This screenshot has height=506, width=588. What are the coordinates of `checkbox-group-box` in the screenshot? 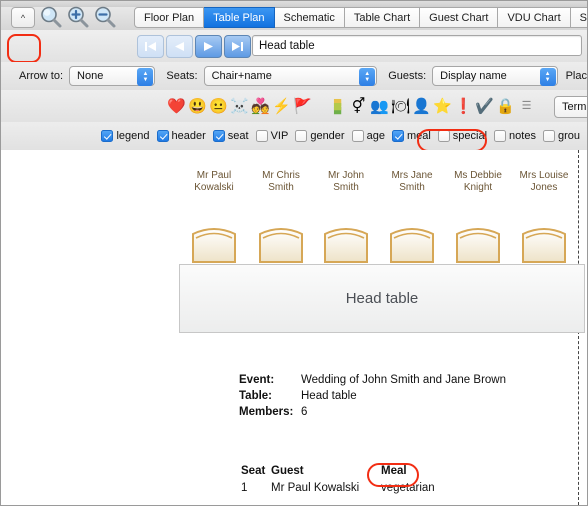 It's located at (548, 136).